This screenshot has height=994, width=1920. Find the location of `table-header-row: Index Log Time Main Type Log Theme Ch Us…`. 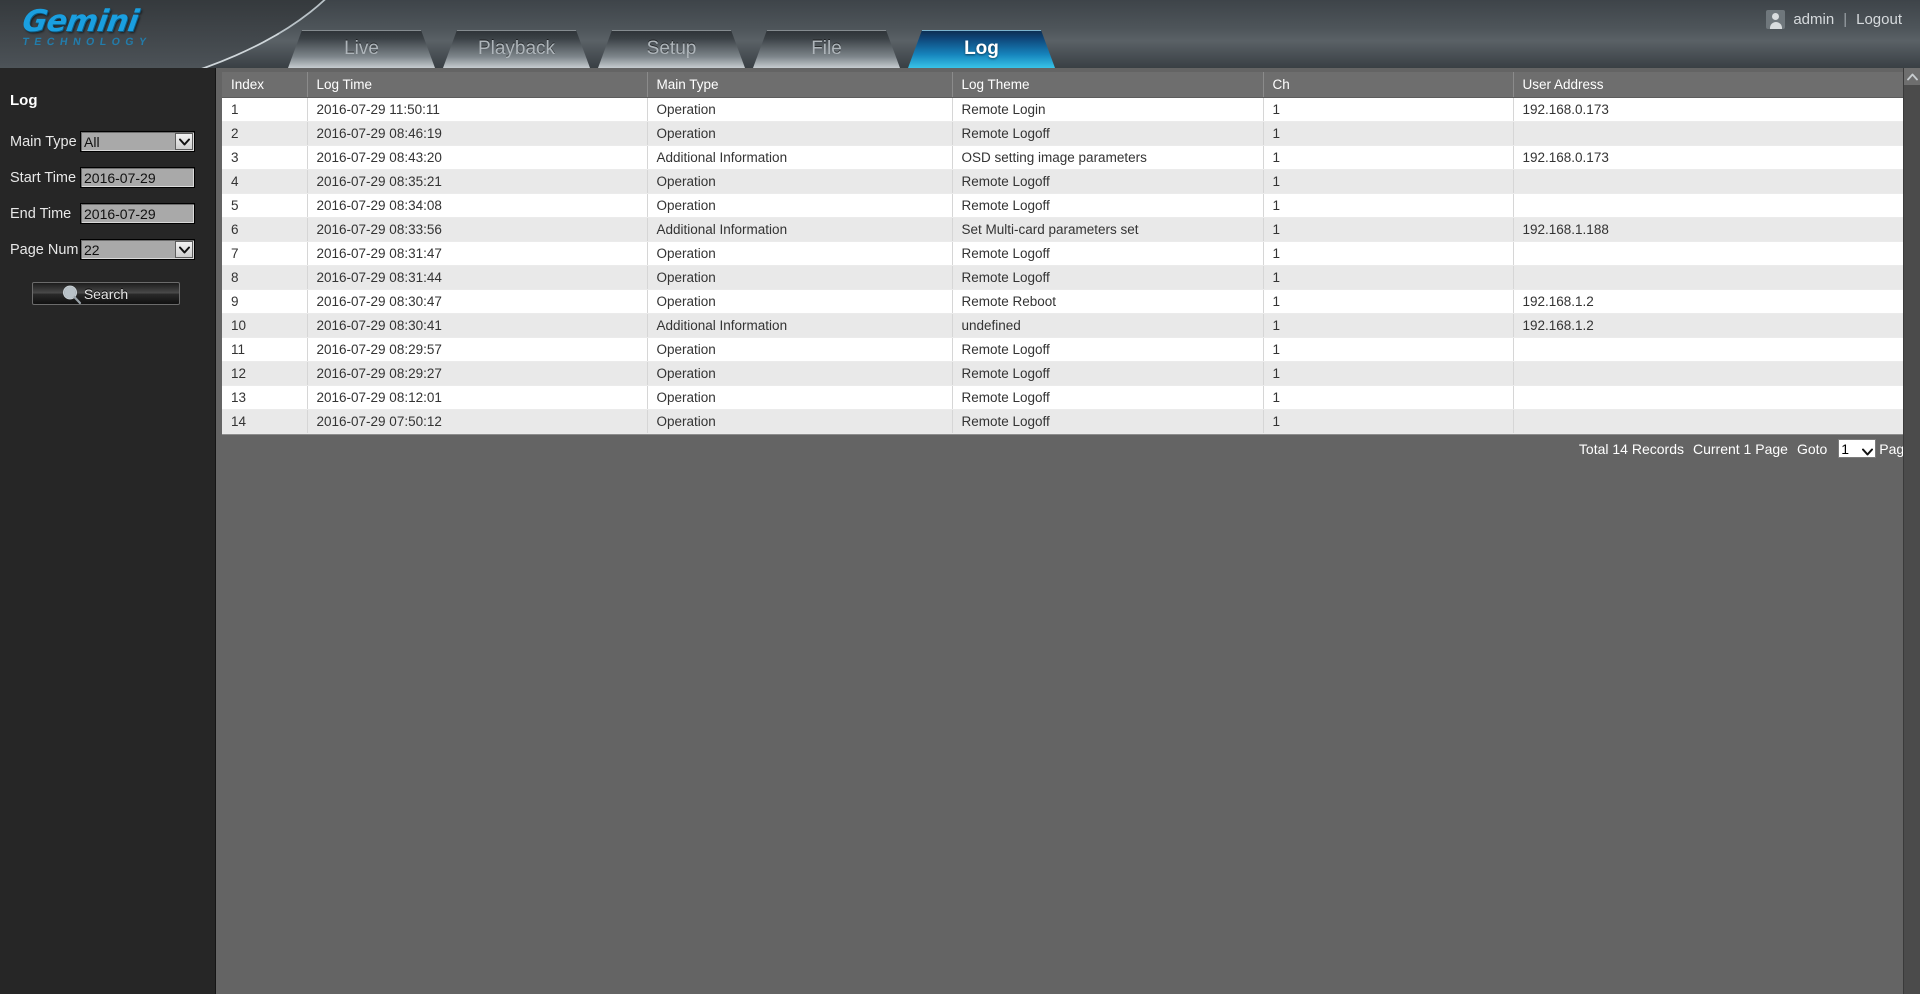

table-header-row: Index Log Time Main Type Log Theme Ch Us… is located at coordinates (1068, 85).